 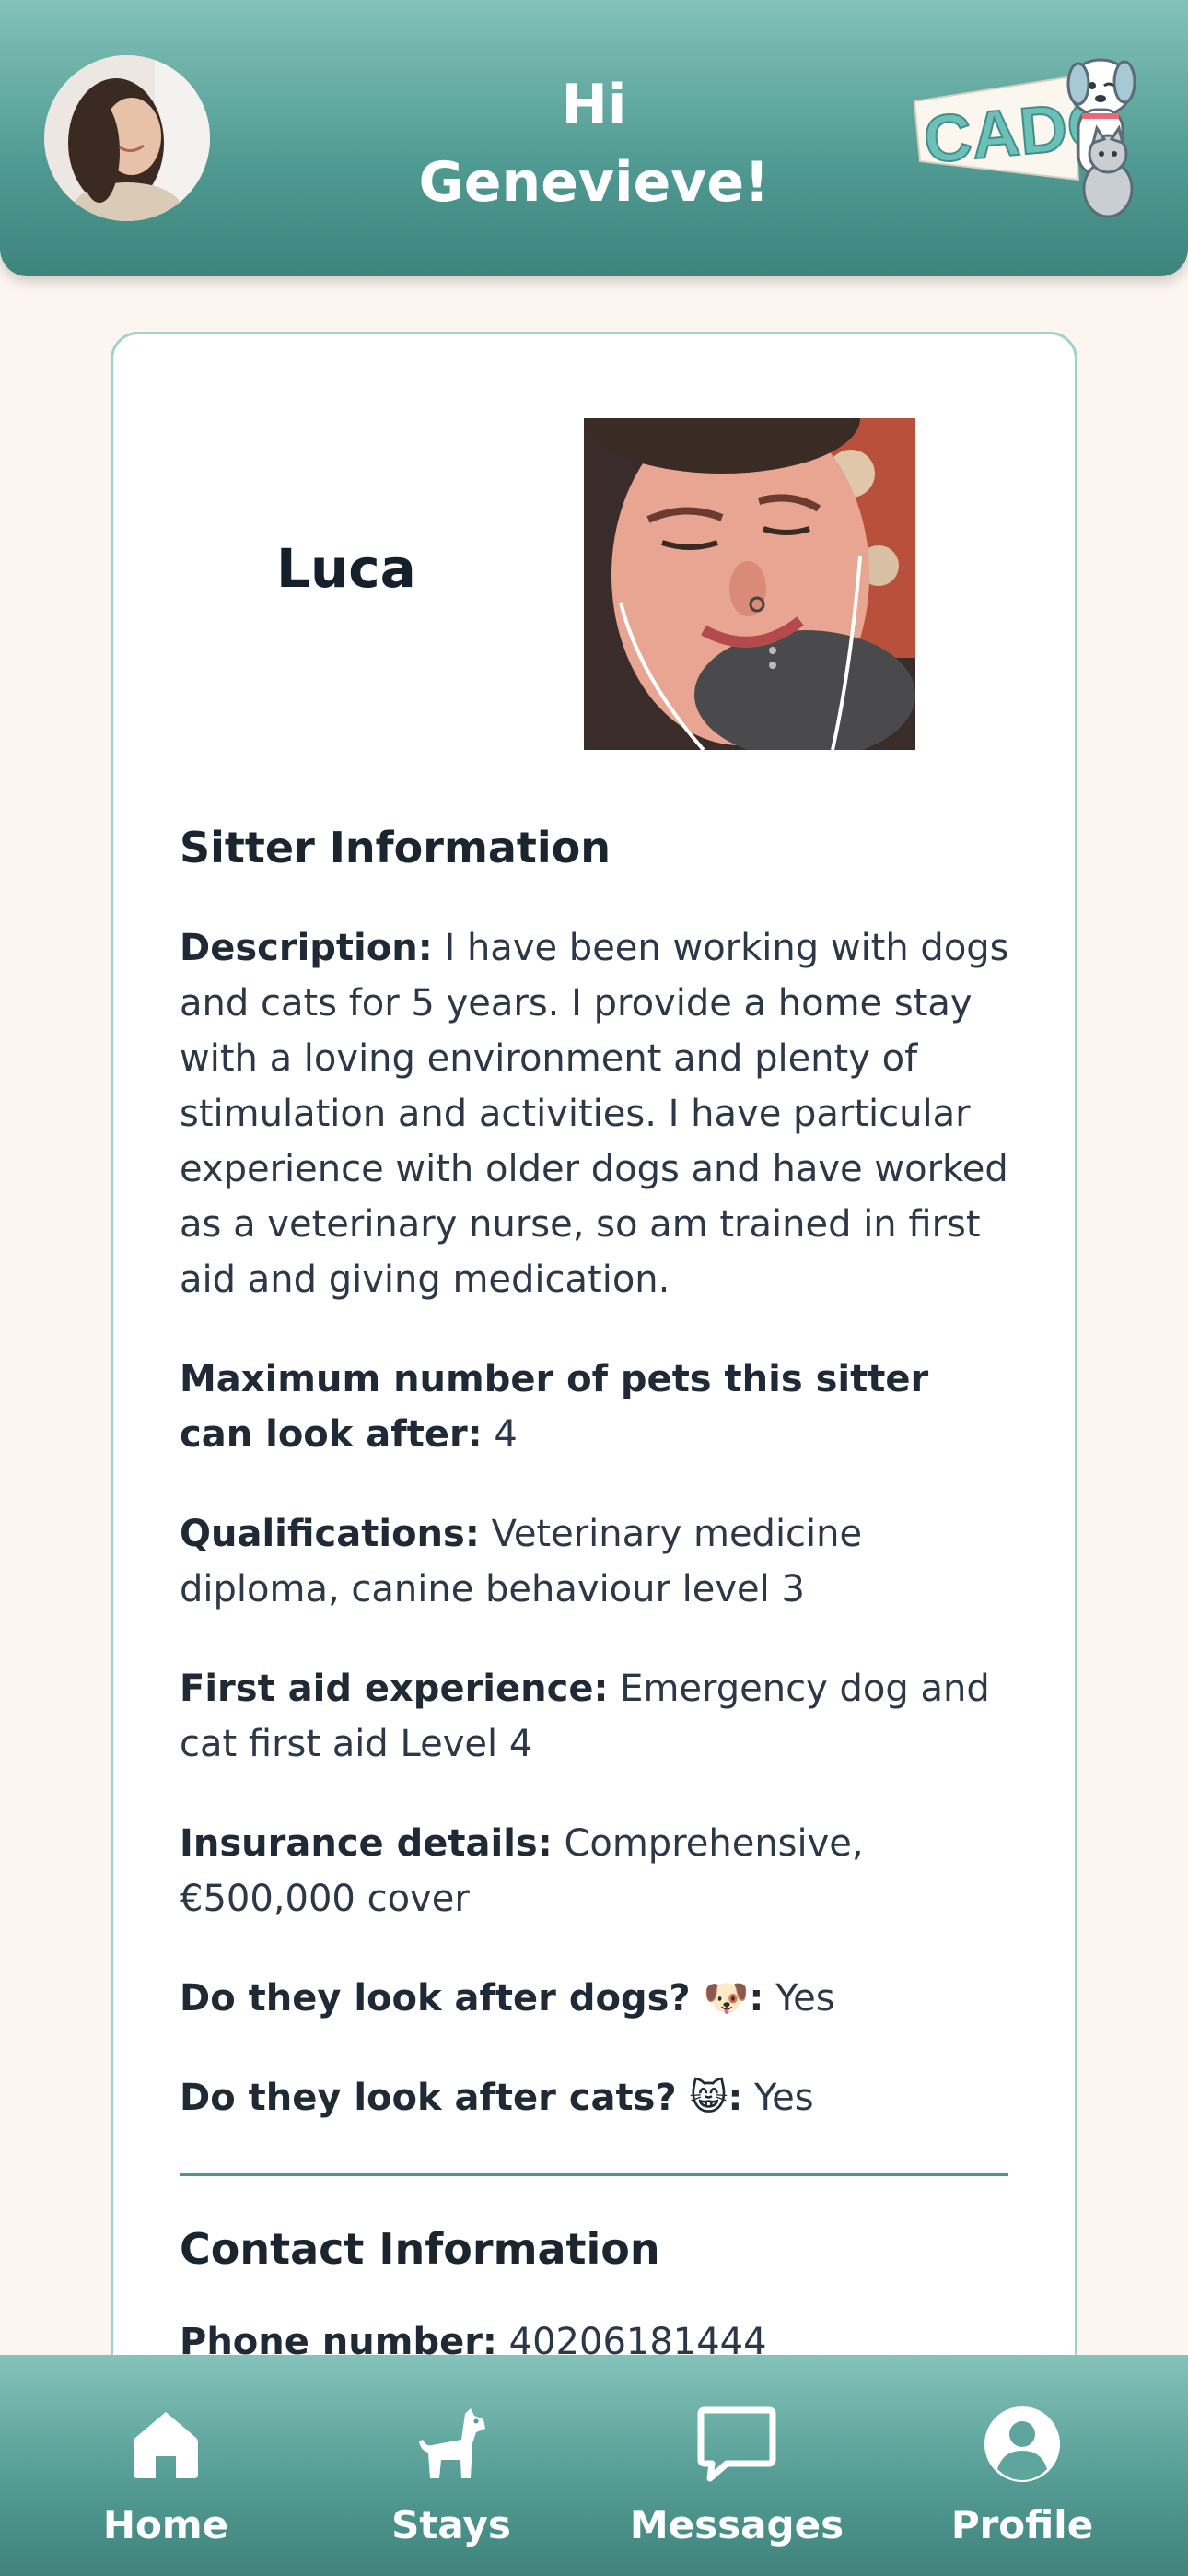 I want to click on nav-item-stays: Stays, so click(x=451, y=2465).